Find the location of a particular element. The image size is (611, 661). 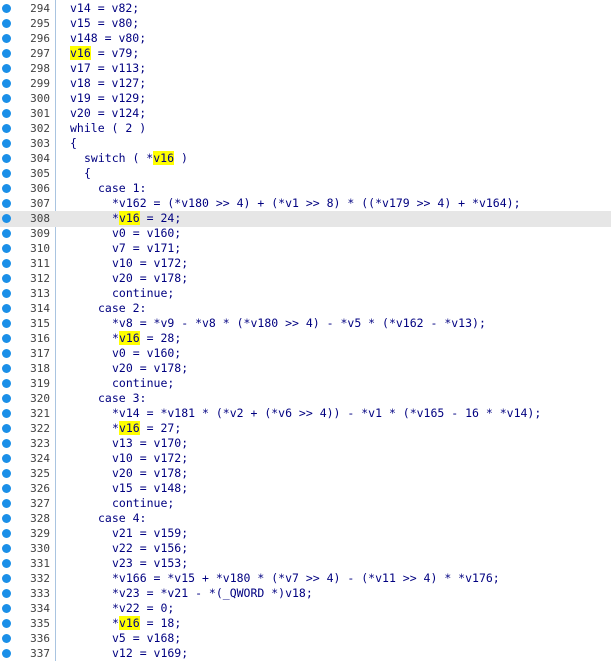

code-line: 312 v20 = v178; is located at coordinates (305, 278).